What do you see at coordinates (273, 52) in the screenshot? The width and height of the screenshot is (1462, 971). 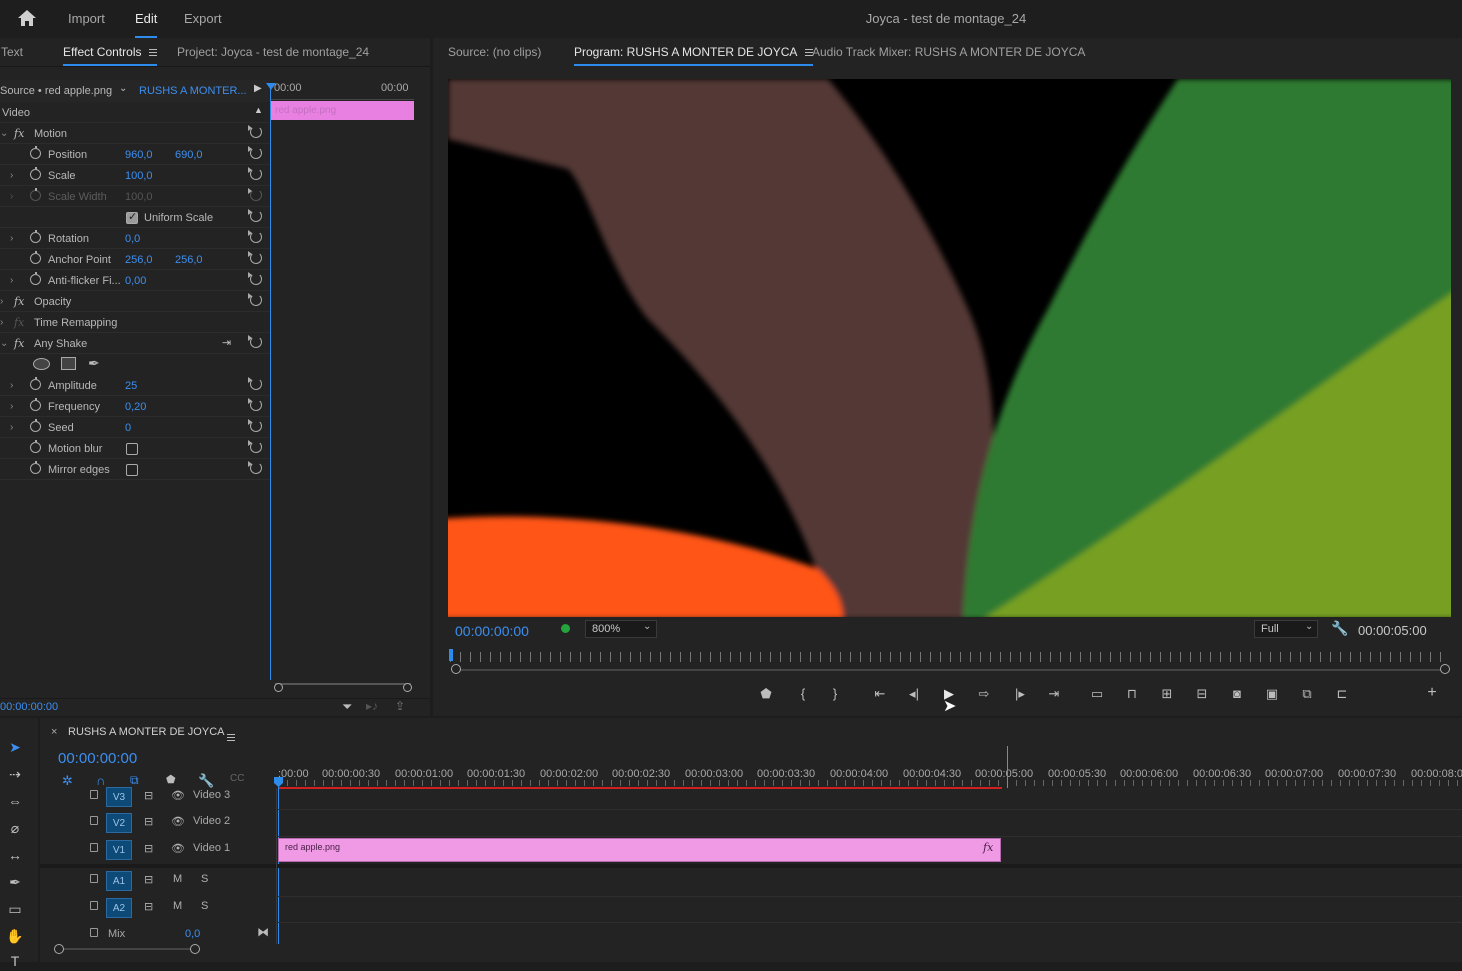 I see `tab-project: Project: Joyca - test de montage_24` at bounding box center [273, 52].